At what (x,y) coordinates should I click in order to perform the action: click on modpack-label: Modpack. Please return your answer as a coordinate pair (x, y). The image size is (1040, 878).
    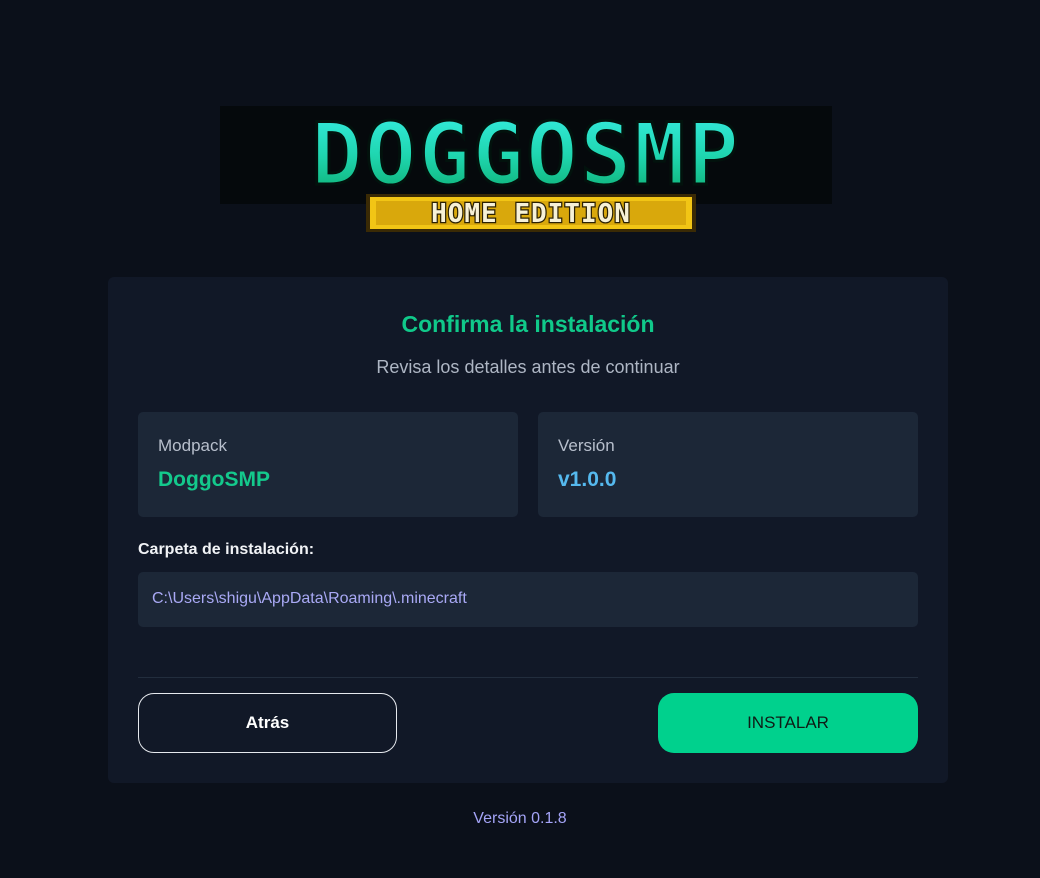
    Looking at the image, I should click on (192, 445).